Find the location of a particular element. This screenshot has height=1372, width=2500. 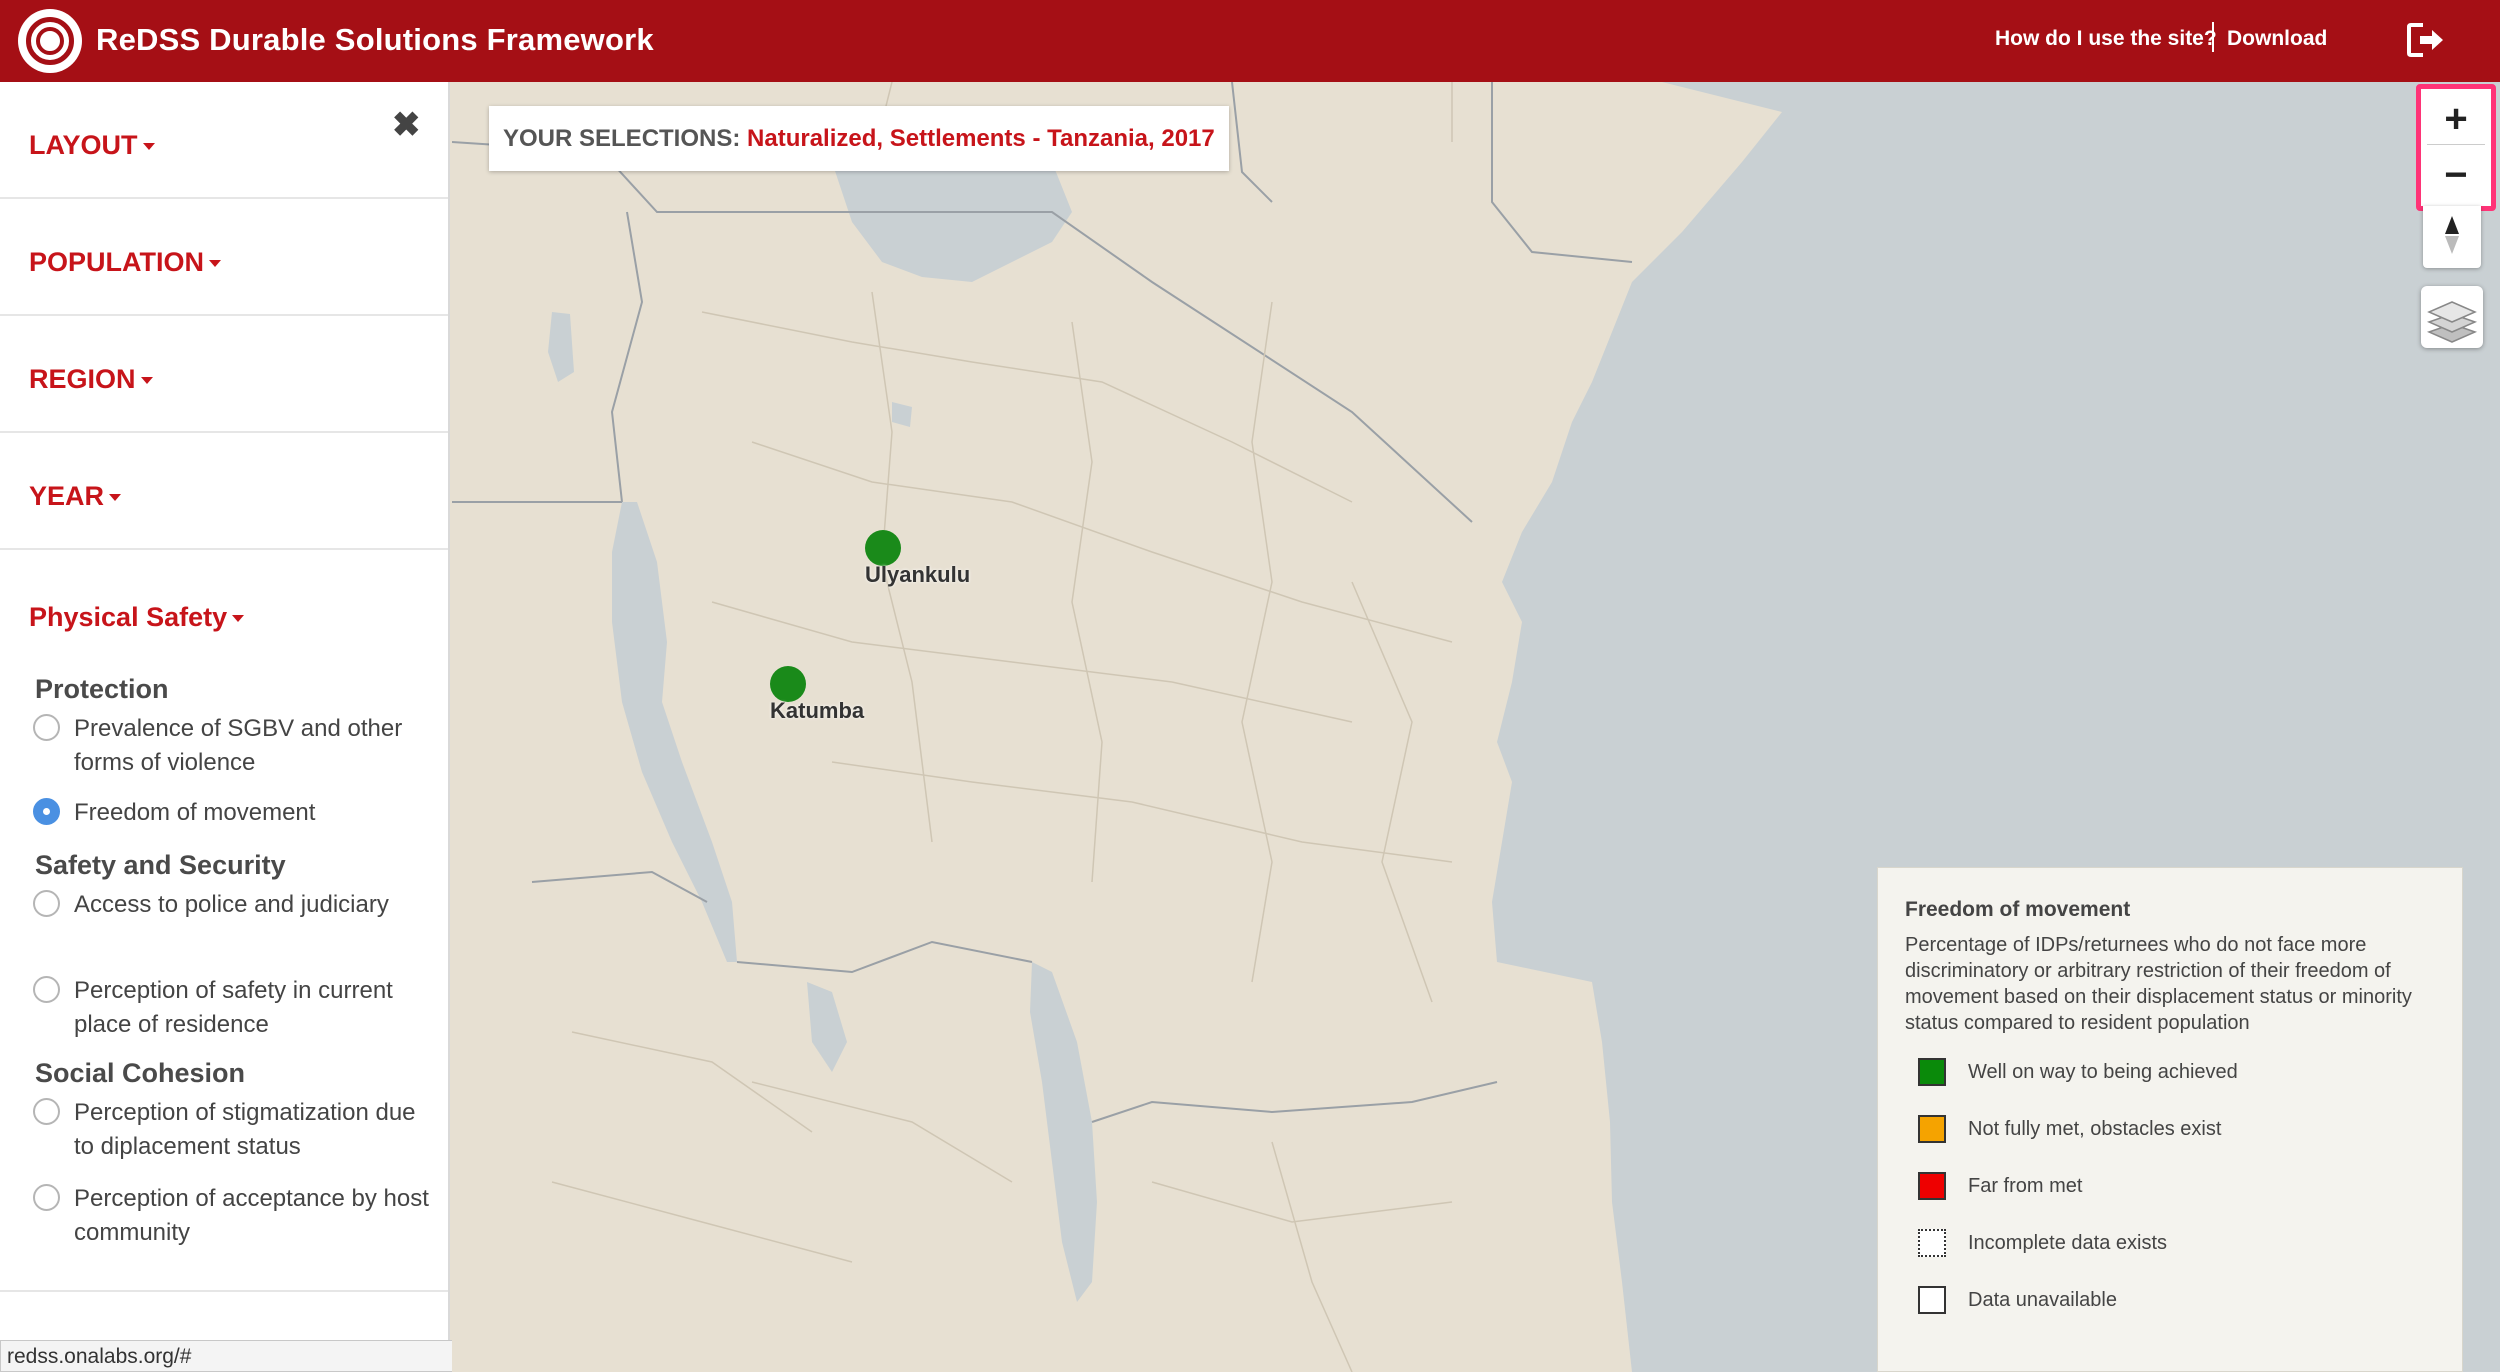

section-header-year: YEAR is located at coordinates (75, 496).